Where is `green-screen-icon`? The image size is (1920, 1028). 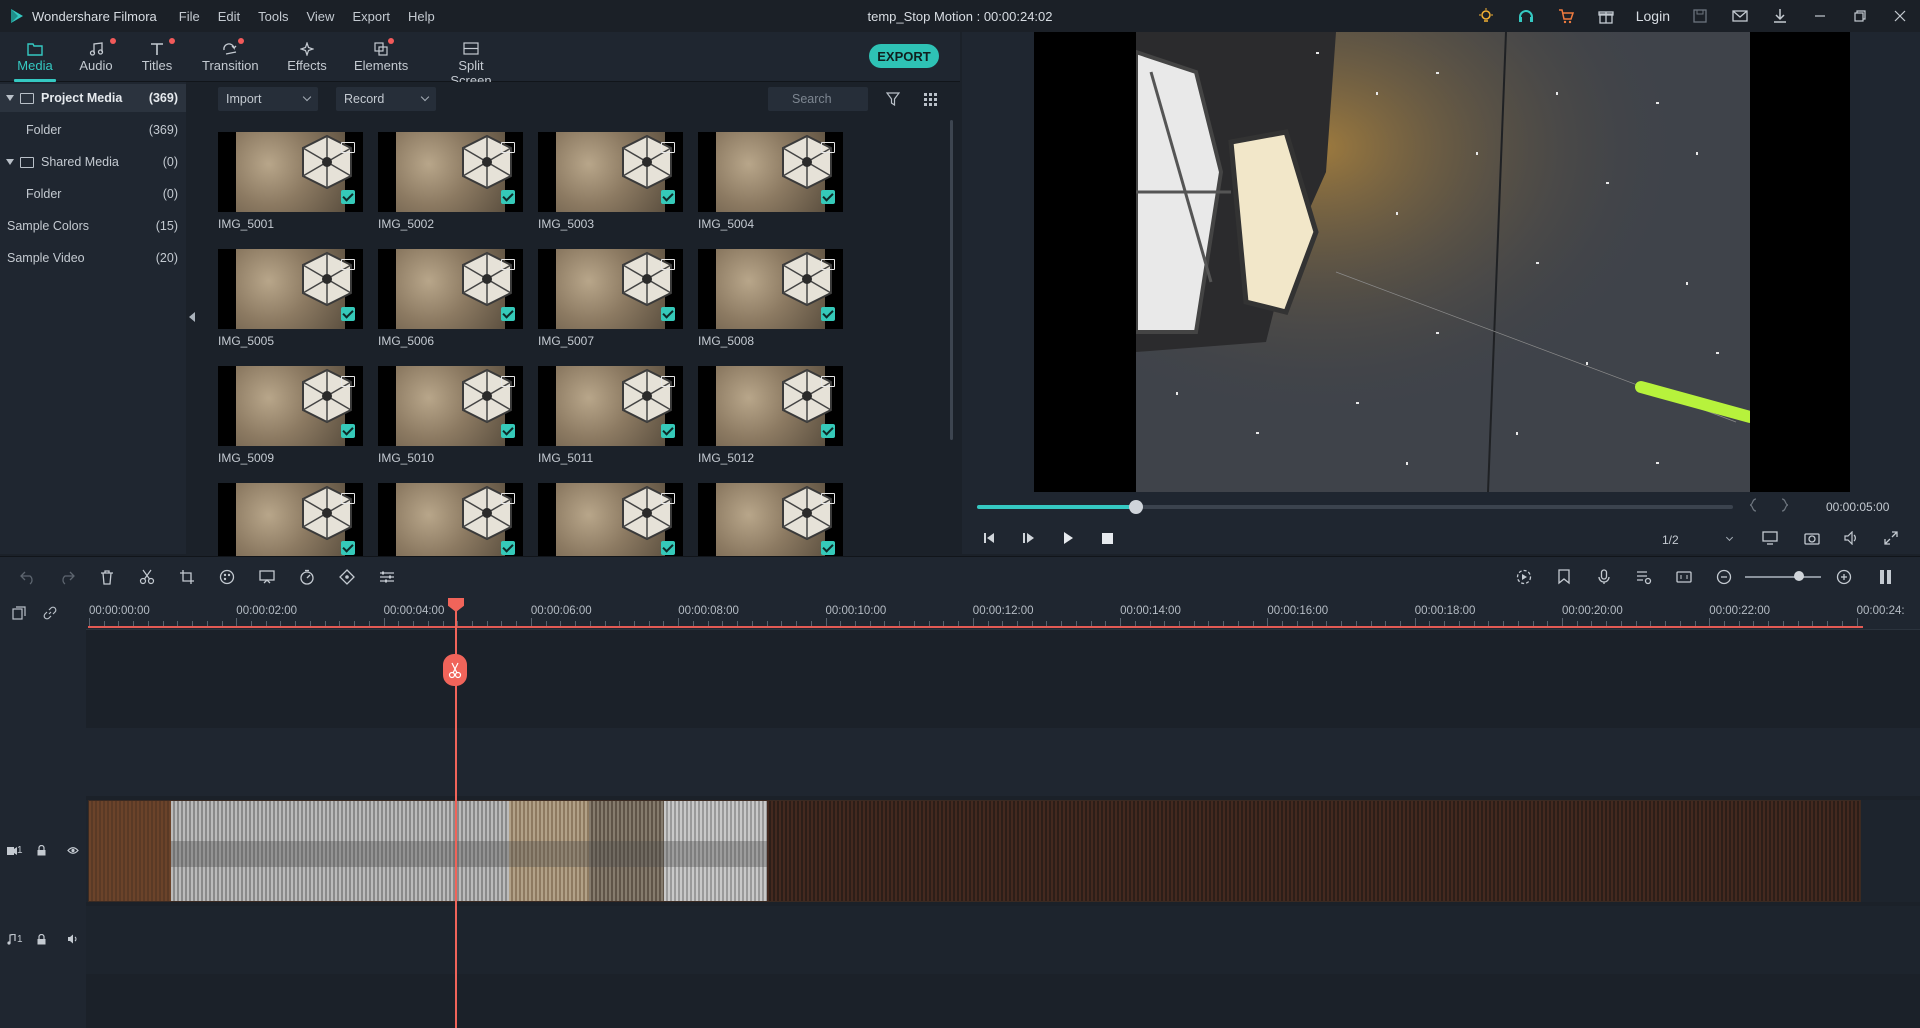 green-screen-icon is located at coordinates (267, 577).